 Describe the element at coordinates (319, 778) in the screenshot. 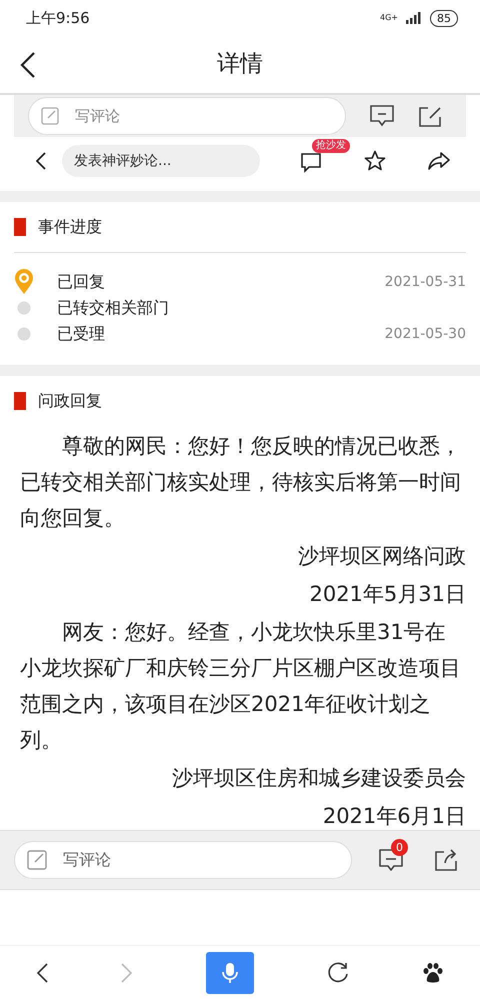

I see `reply-signature: 沙坪坝区住房和城乡建设委员会` at that location.